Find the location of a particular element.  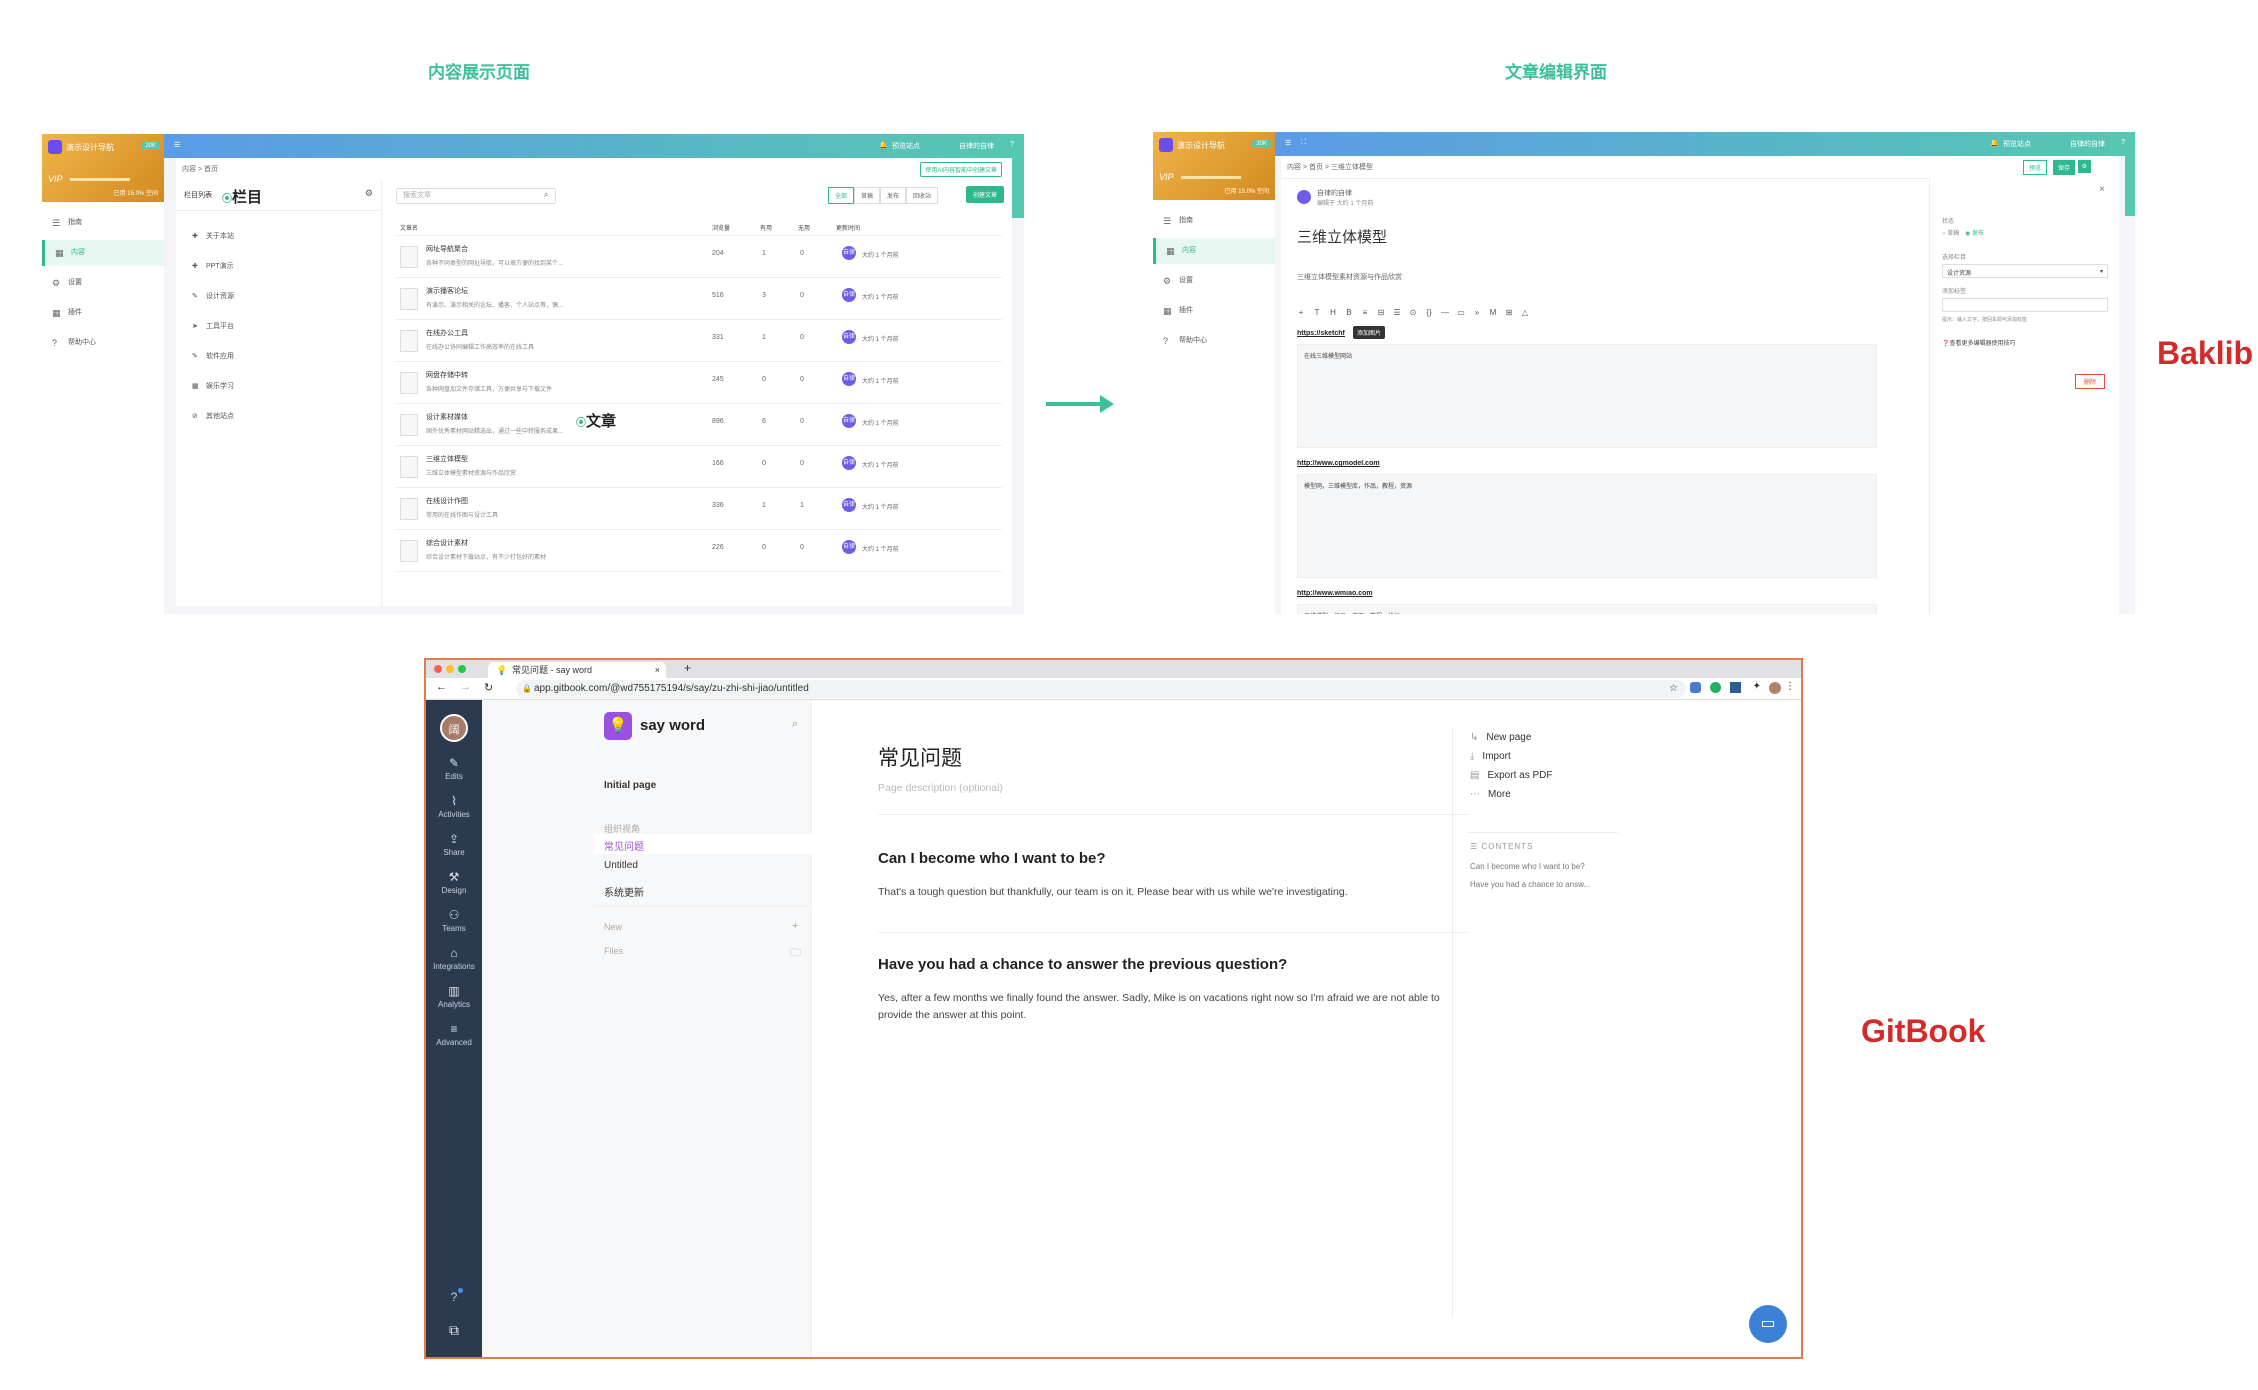

column-item: ⊘ 其他站点 is located at coordinates (246, 417).